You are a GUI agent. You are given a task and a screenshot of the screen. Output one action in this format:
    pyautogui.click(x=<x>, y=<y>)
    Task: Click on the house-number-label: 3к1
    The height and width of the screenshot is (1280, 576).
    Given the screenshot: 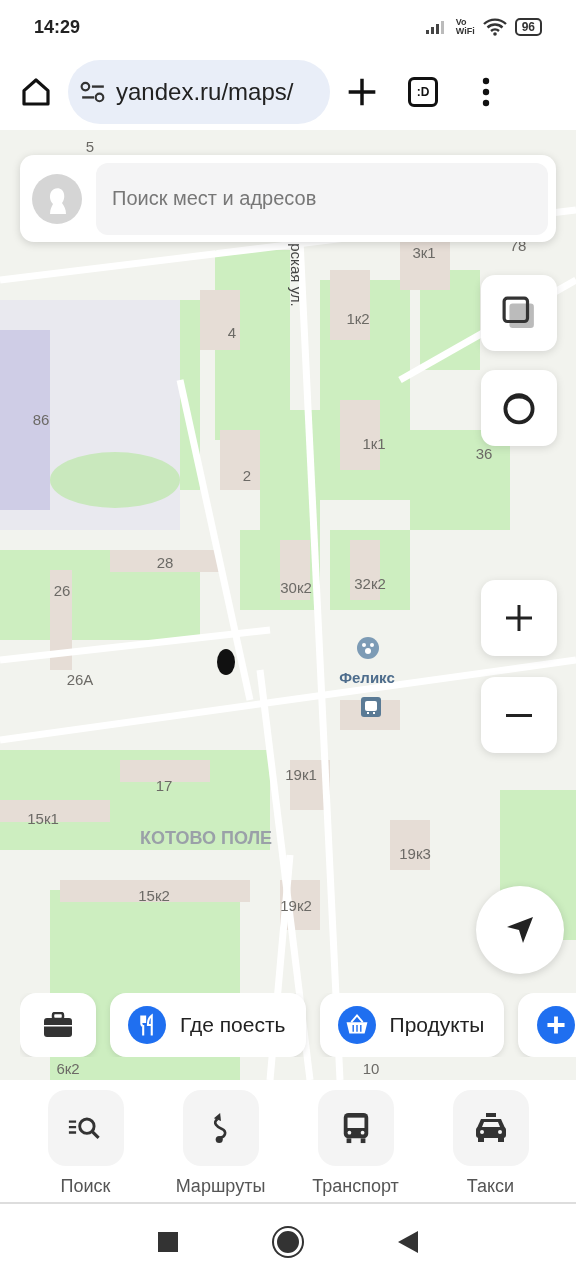 What is the action you would take?
    pyautogui.click(x=424, y=252)
    